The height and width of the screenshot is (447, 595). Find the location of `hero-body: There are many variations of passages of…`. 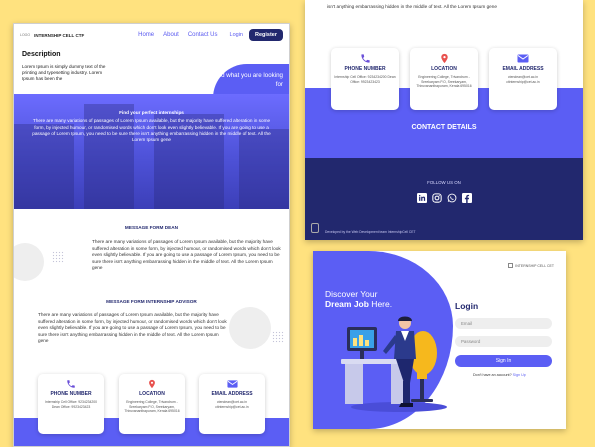

hero-body: There are many variations of passages of… is located at coordinates (151, 130).